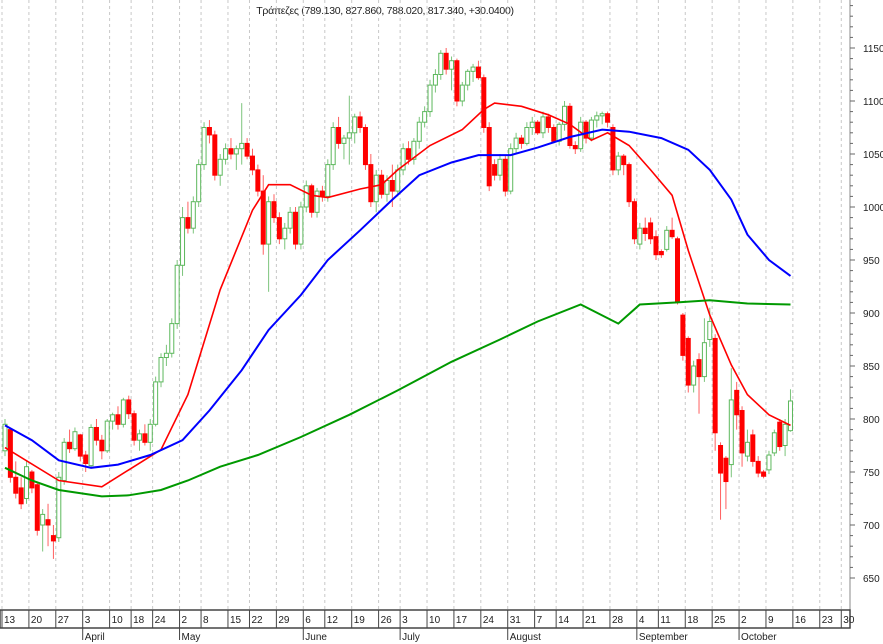 The width and height of the screenshot is (883, 644). I want to click on x-tick-label: 12, so click(333, 620).